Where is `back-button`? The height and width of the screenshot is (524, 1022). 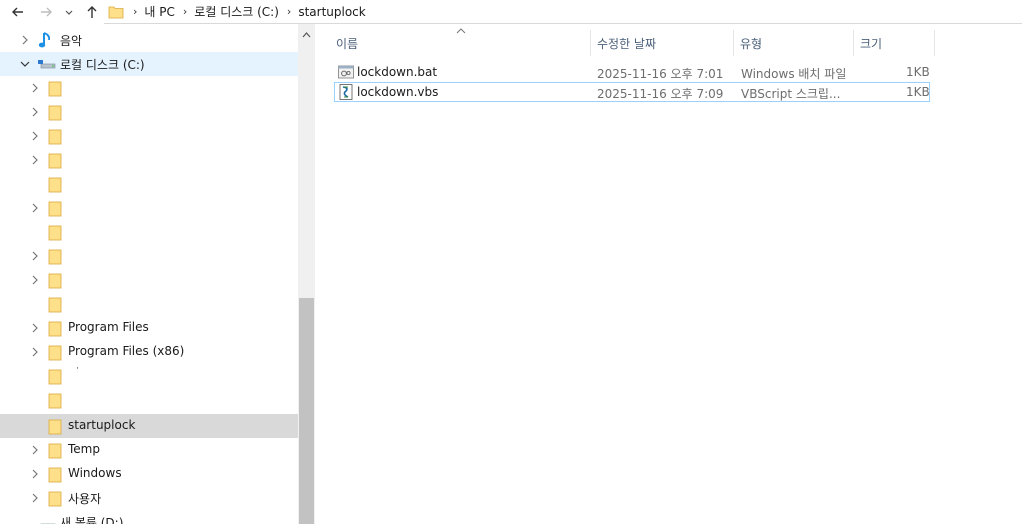
back-button is located at coordinates (18, 12).